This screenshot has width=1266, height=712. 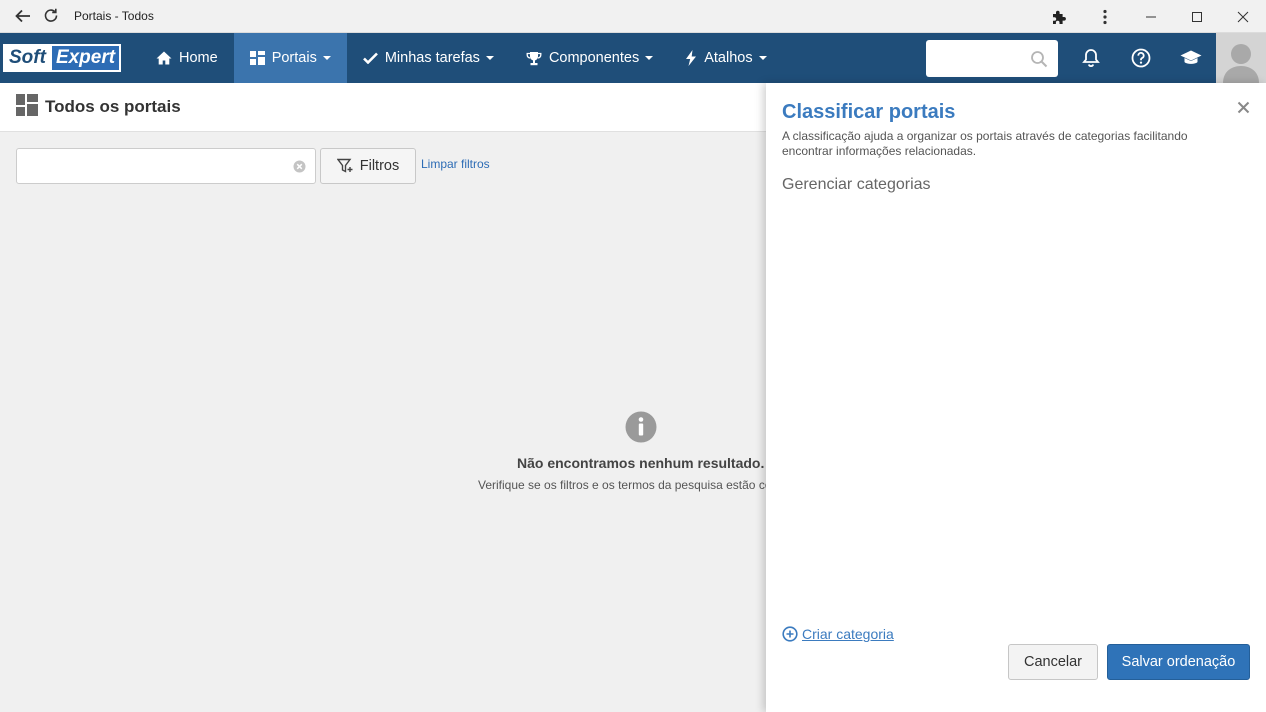 I want to click on info-icon, so click(x=641, y=429).